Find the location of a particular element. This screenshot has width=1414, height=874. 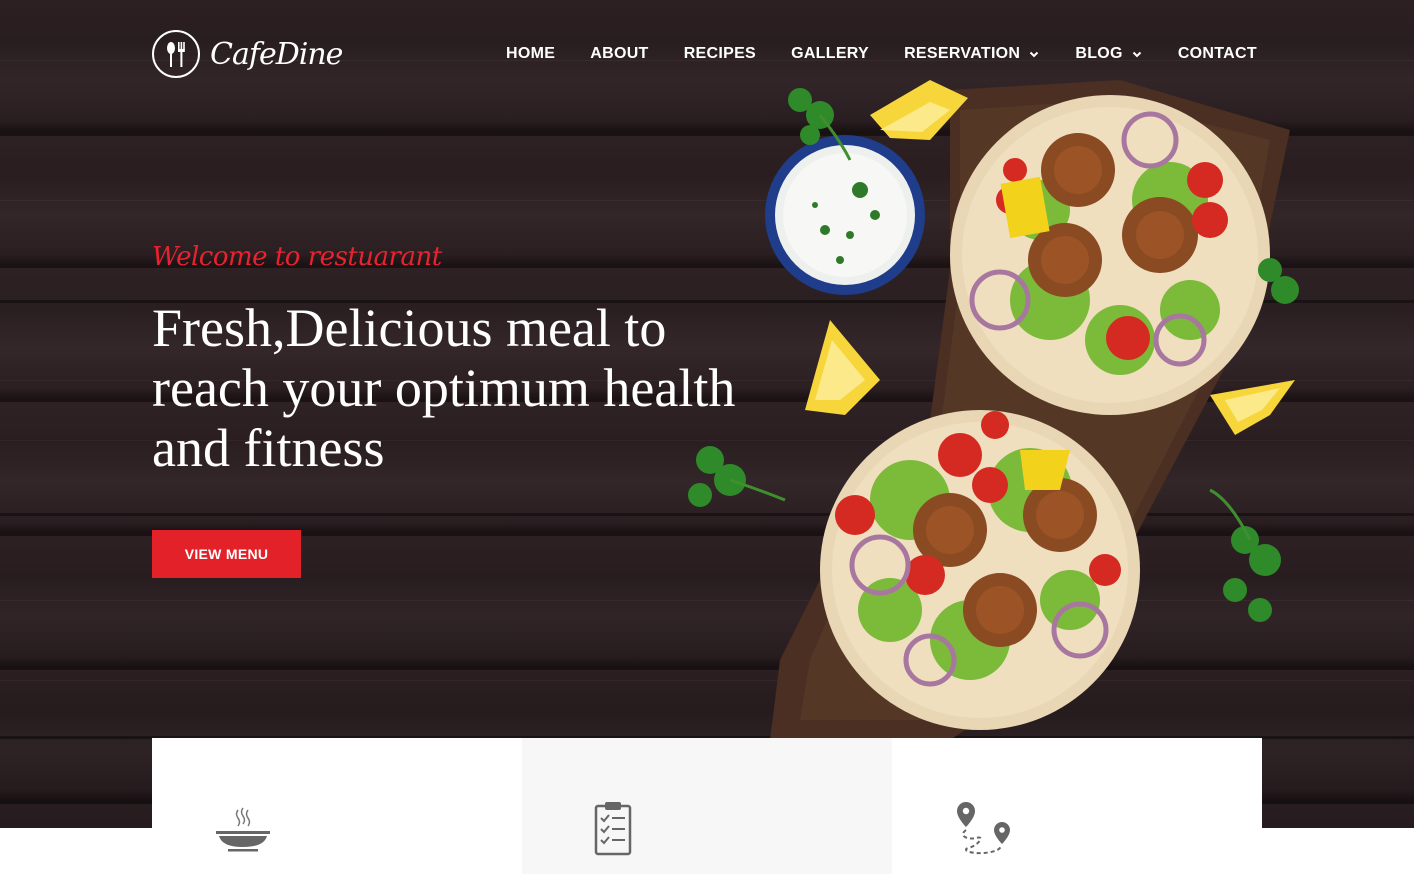

headline-line: reach your optimum health is located at coordinates (444, 388).